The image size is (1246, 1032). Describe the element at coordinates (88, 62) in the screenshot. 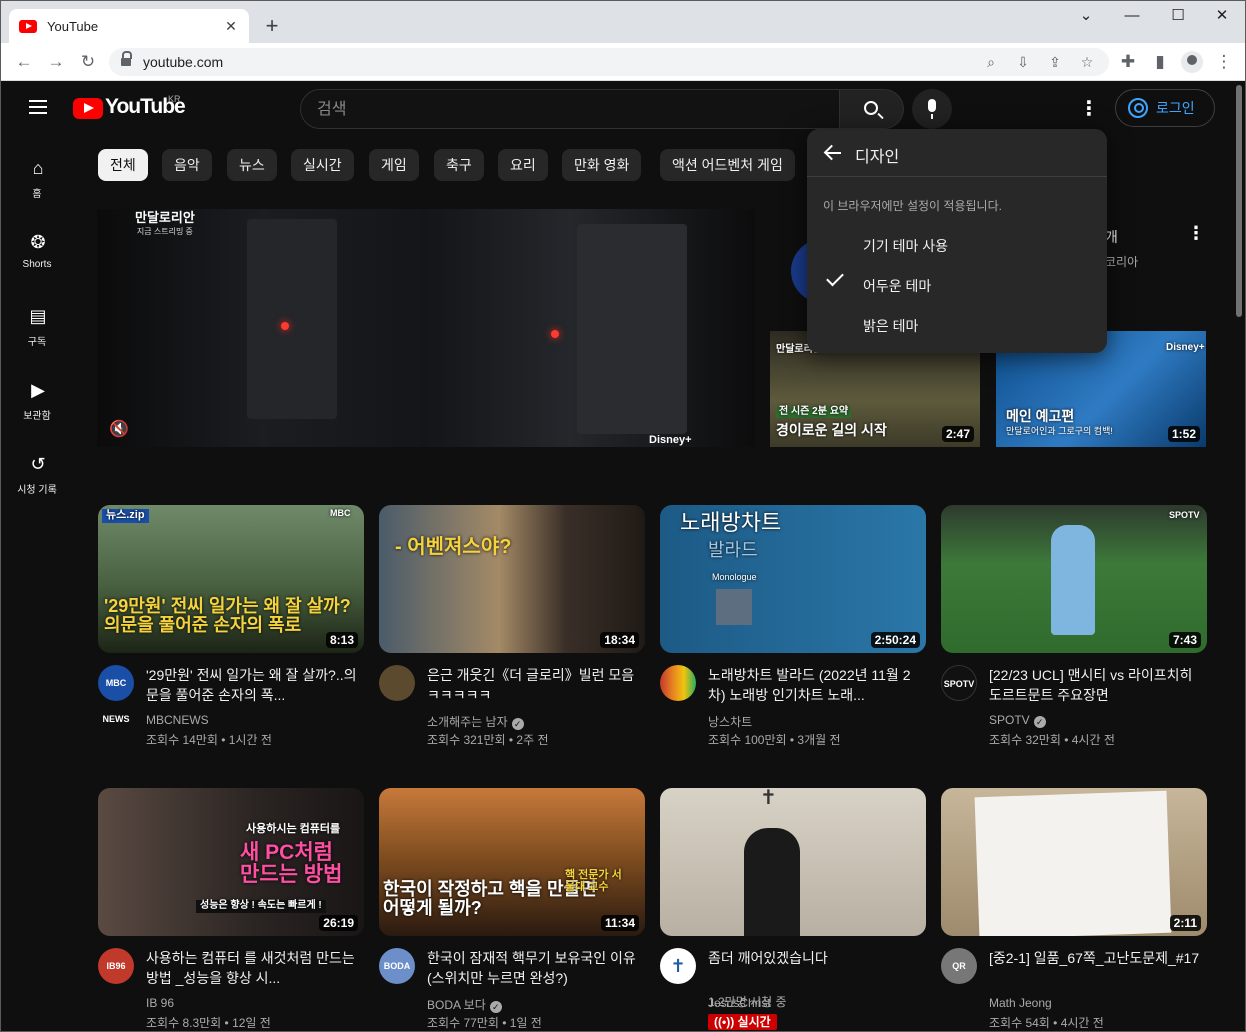

I see `reload-button: ↻` at that location.